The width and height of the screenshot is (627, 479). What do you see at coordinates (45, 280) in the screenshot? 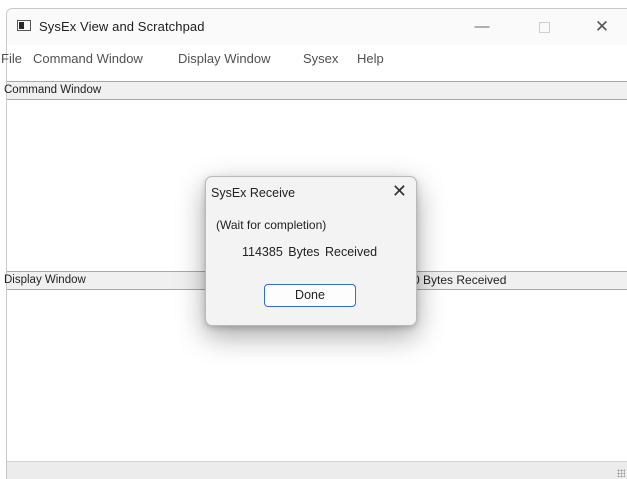
I see `display-window-label: Display Window` at bounding box center [45, 280].